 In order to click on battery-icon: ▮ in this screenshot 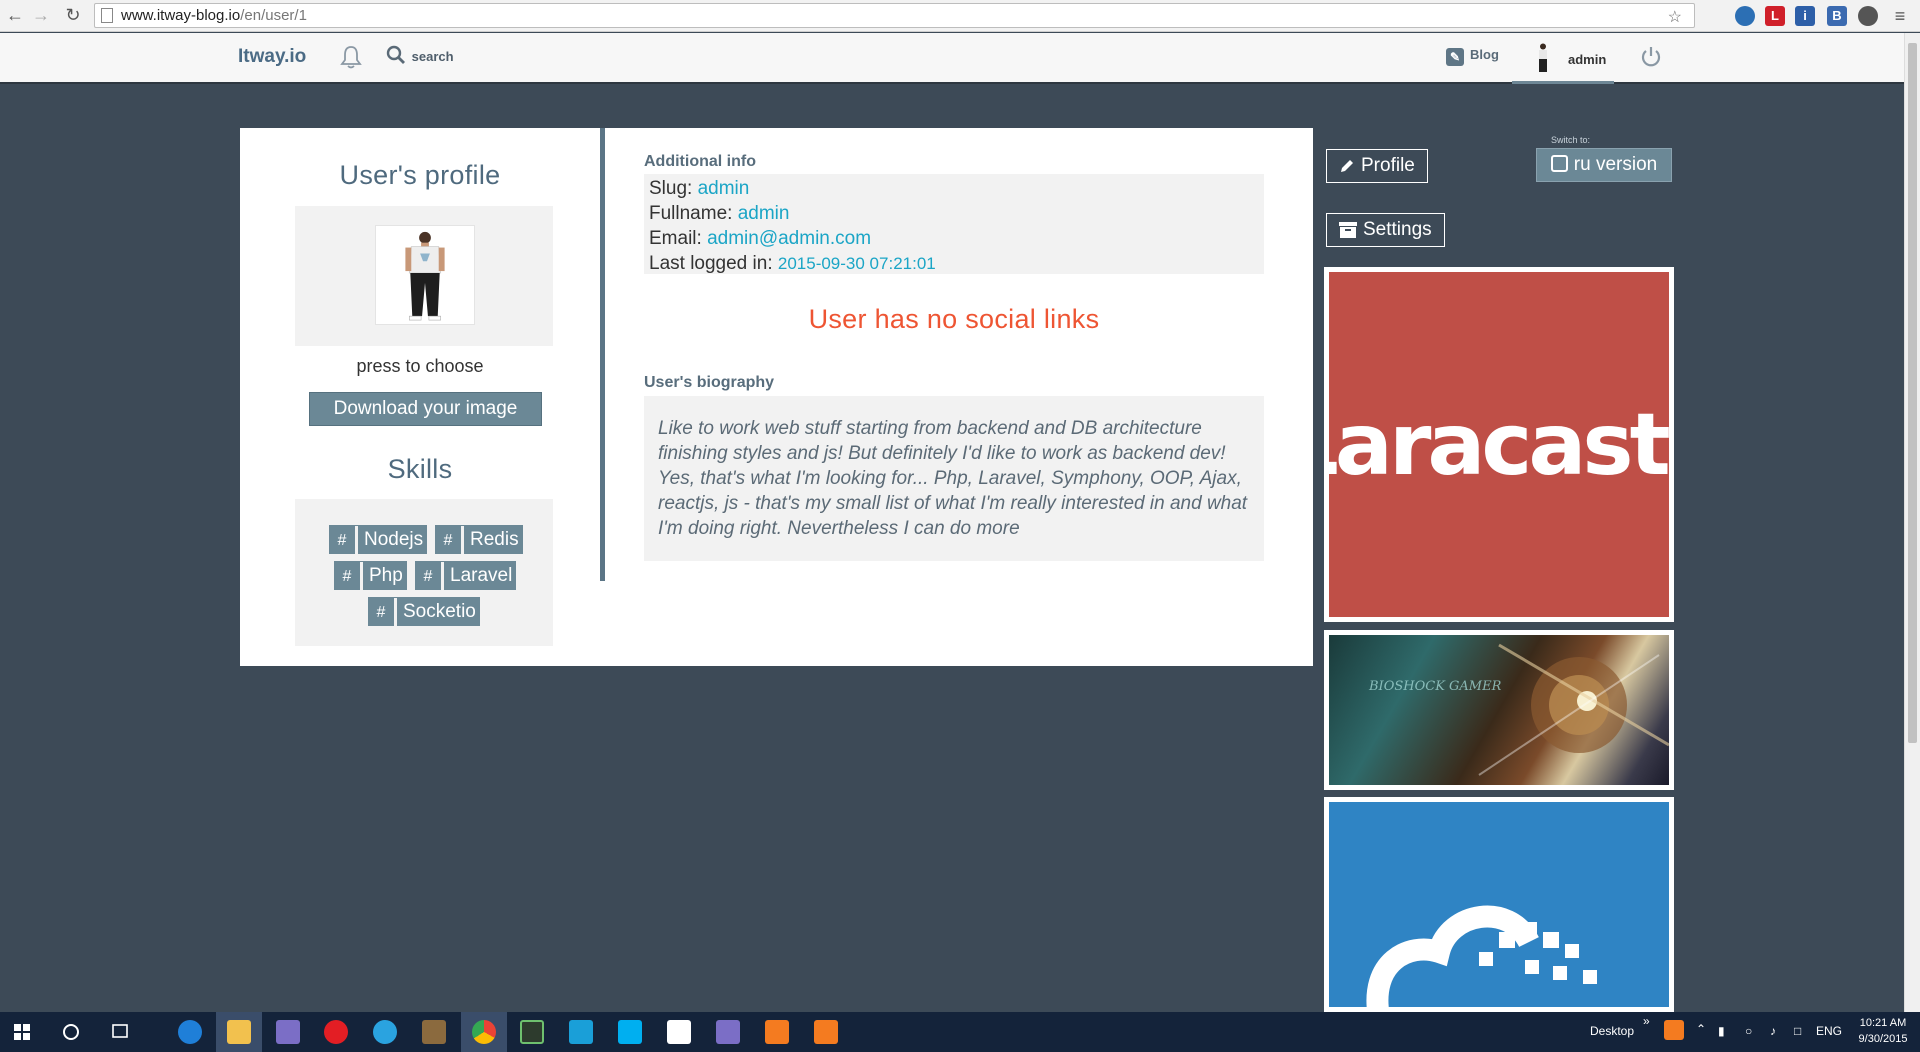, I will do `click(1721, 1031)`.